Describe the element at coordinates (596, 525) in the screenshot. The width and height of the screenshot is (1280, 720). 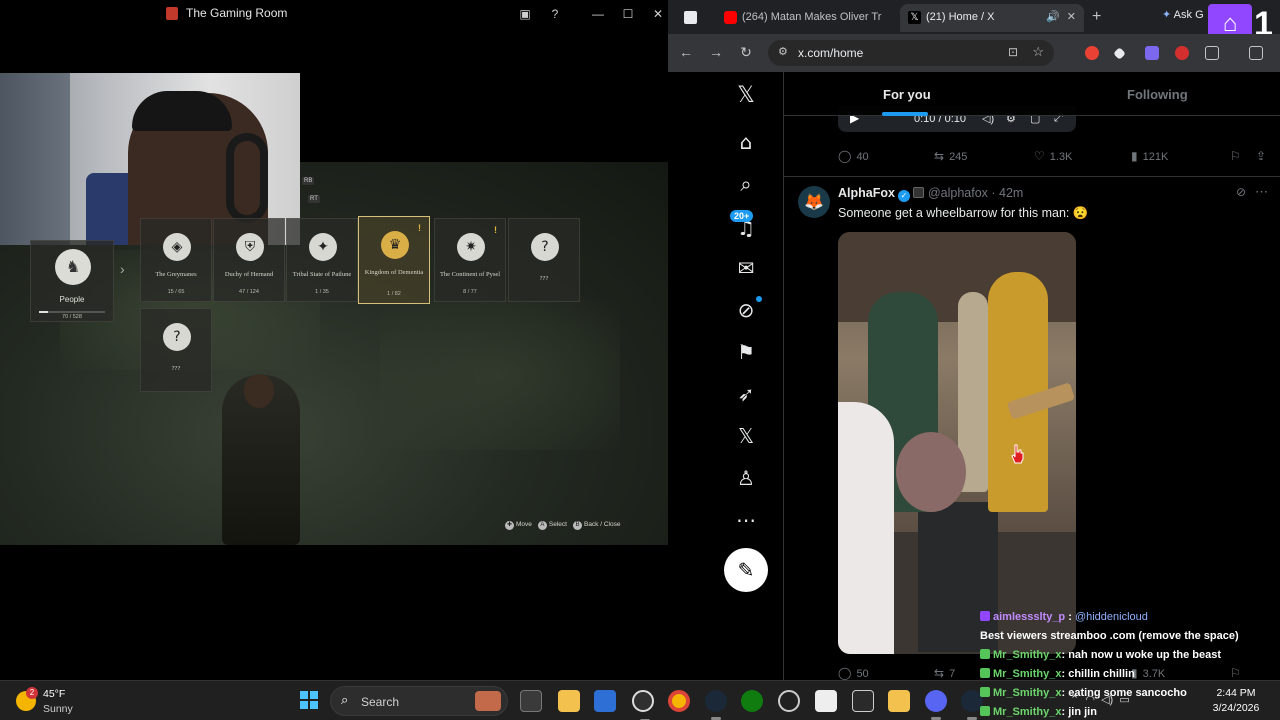
I see `back-hint: B Back / Close` at that location.